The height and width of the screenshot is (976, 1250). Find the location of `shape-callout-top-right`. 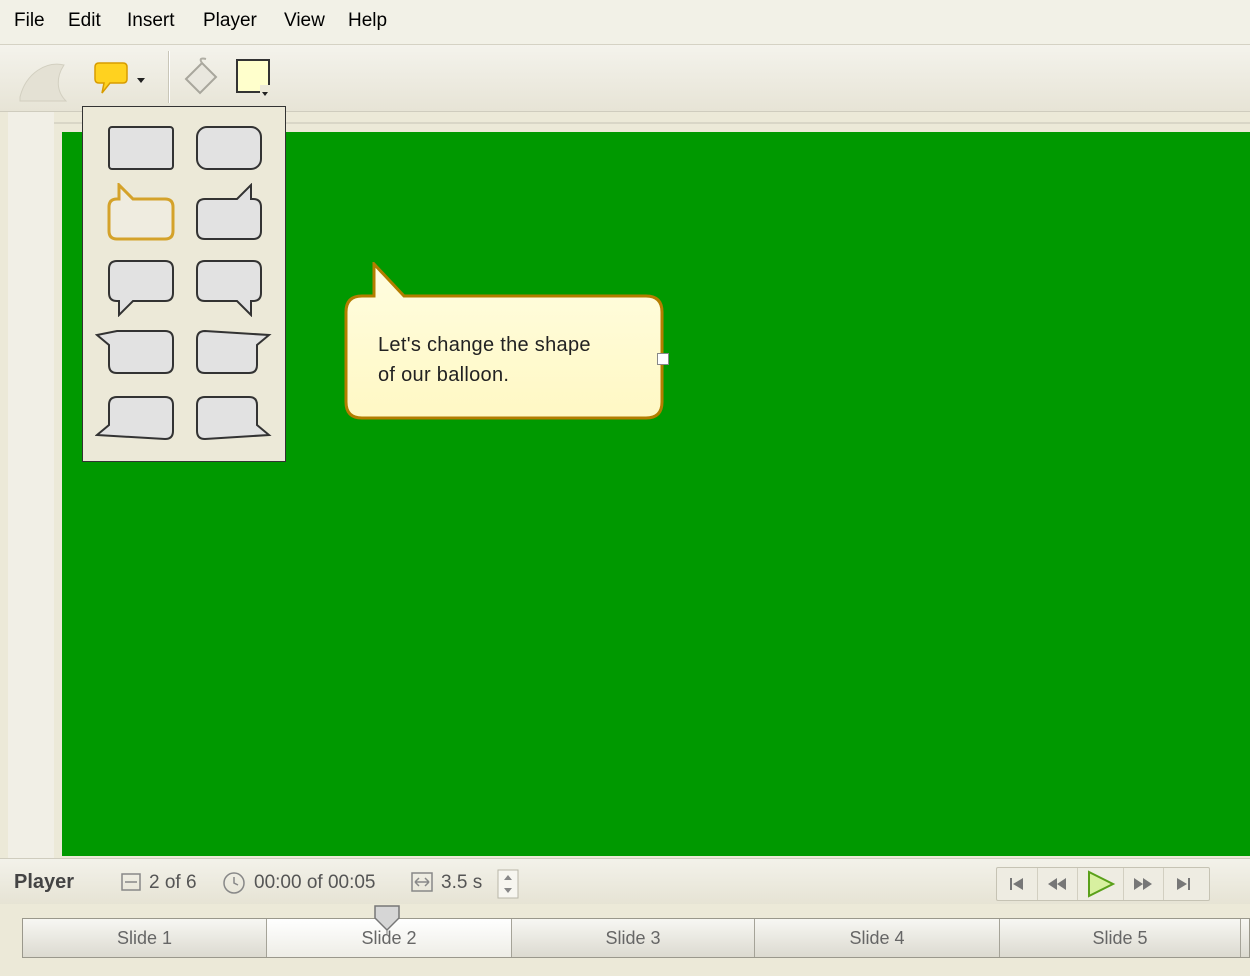

shape-callout-top-right is located at coordinates (231, 215).